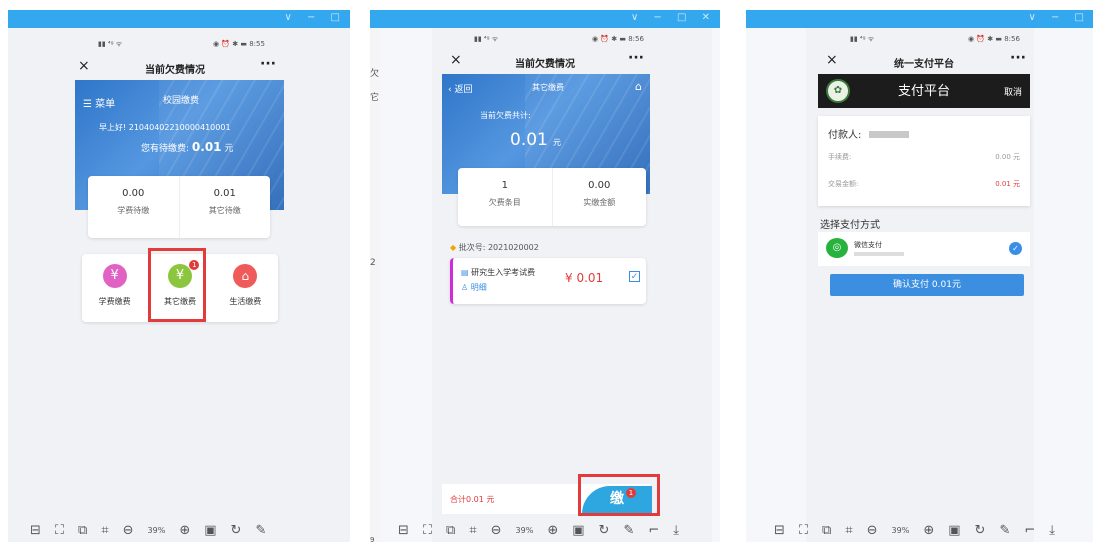 This screenshot has height=542, width=1093. What do you see at coordinates (472, 499) in the screenshot?
I see `total-label: 合计0.01 元` at bounding box center [472, 499].